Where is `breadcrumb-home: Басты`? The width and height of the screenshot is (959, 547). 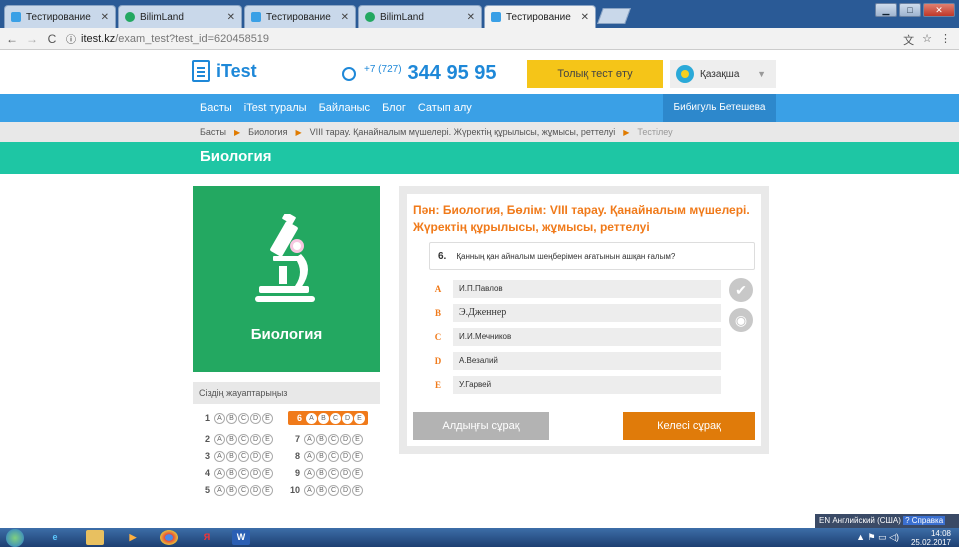 breadcrumb-home: Басты is located at coordinates (213, 132).